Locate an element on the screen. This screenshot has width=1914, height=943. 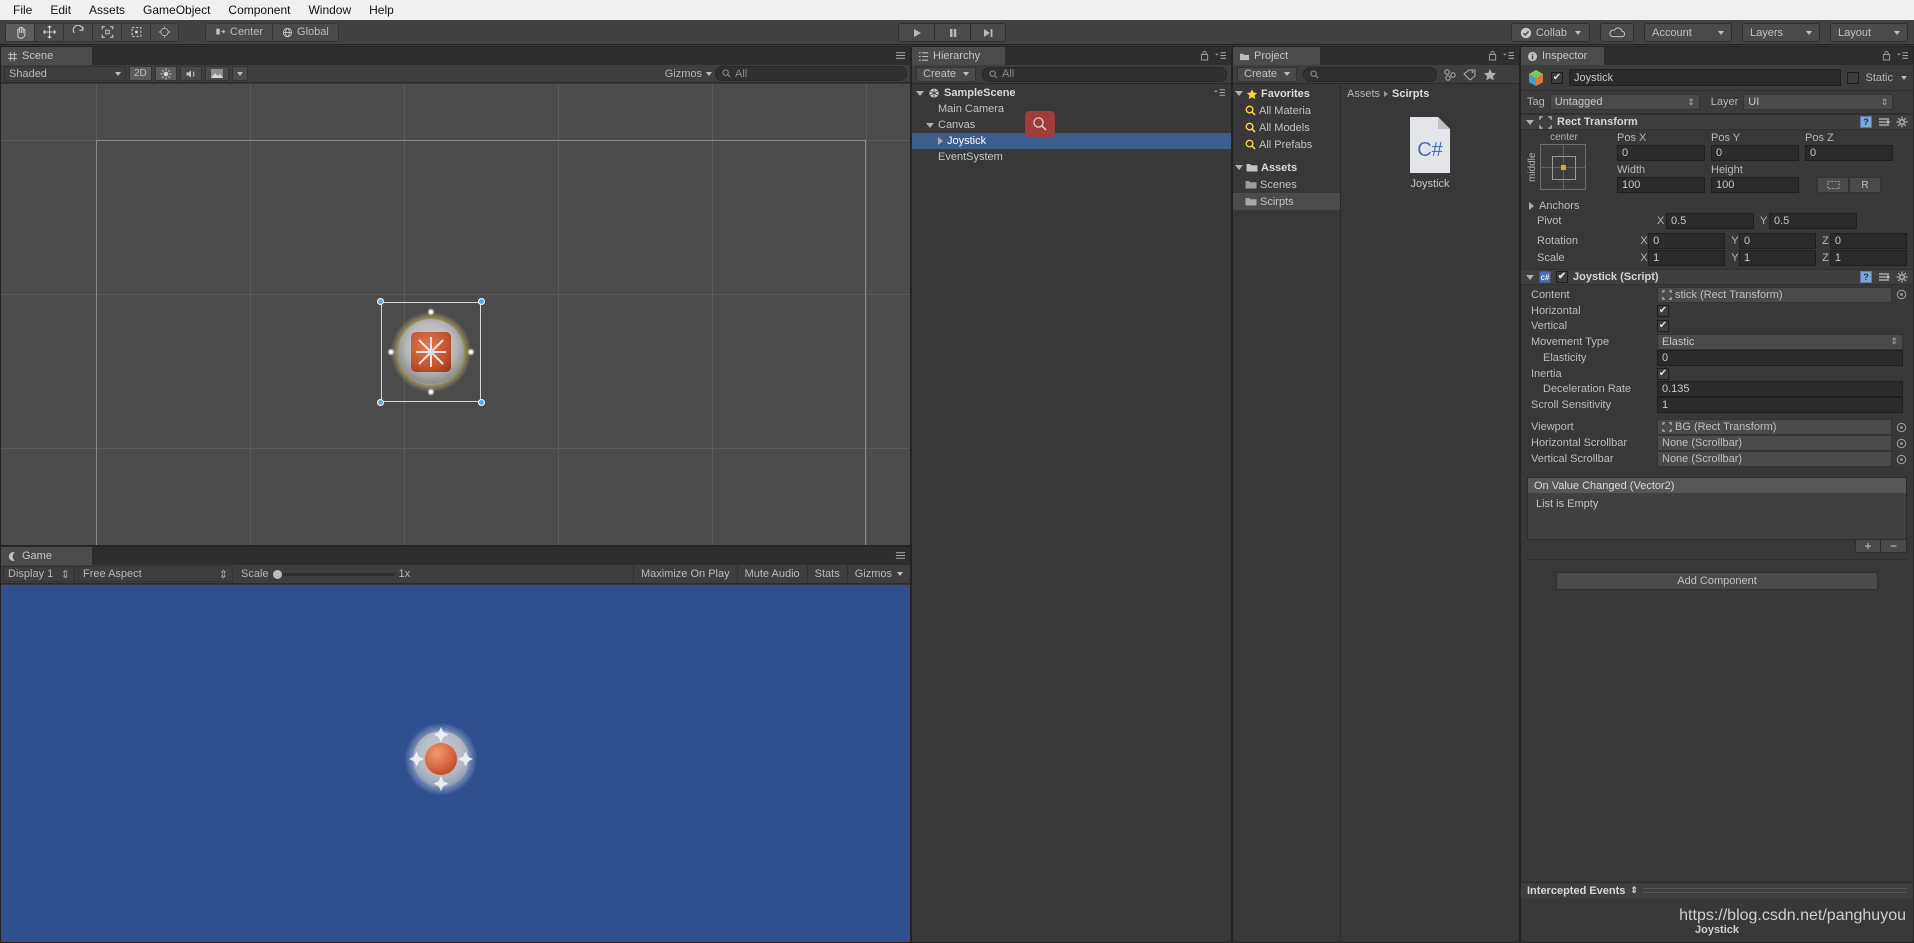
horizontal-checkbox is located at coordinates (1663, 310).